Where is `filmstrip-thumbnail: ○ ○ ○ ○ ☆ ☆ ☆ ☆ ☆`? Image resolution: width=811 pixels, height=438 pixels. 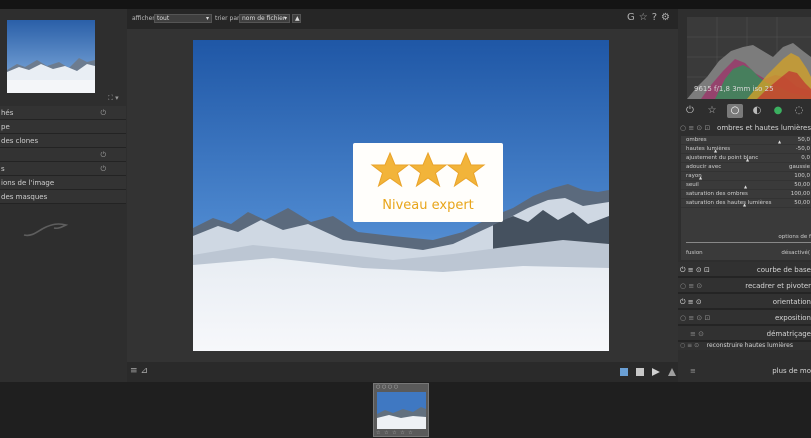 filmstrip-thumbnail: ○ ○ ○ ○ ☆ ☆ ☆ ☆ ☆ is located at coordinates (401, 410).